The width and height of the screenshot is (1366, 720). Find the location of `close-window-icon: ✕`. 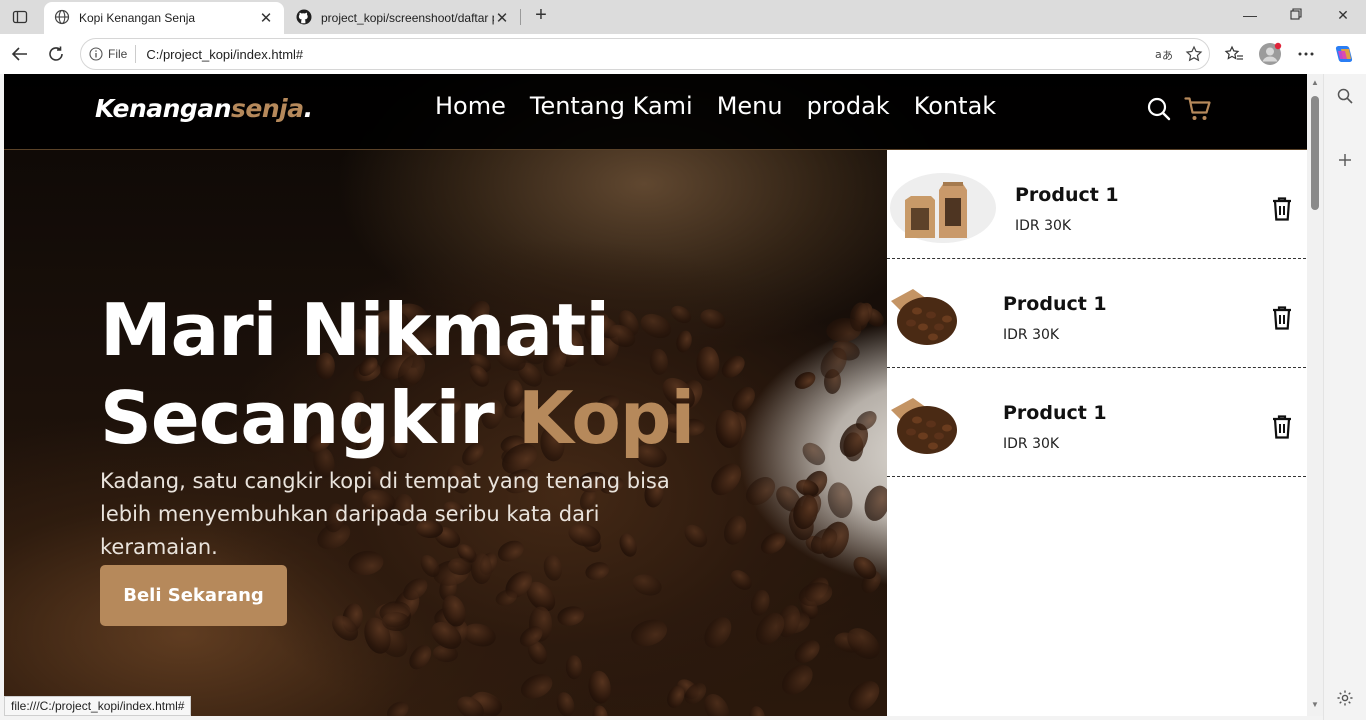

close-window-icon: ✕ is located at coordinates (1343, 17).